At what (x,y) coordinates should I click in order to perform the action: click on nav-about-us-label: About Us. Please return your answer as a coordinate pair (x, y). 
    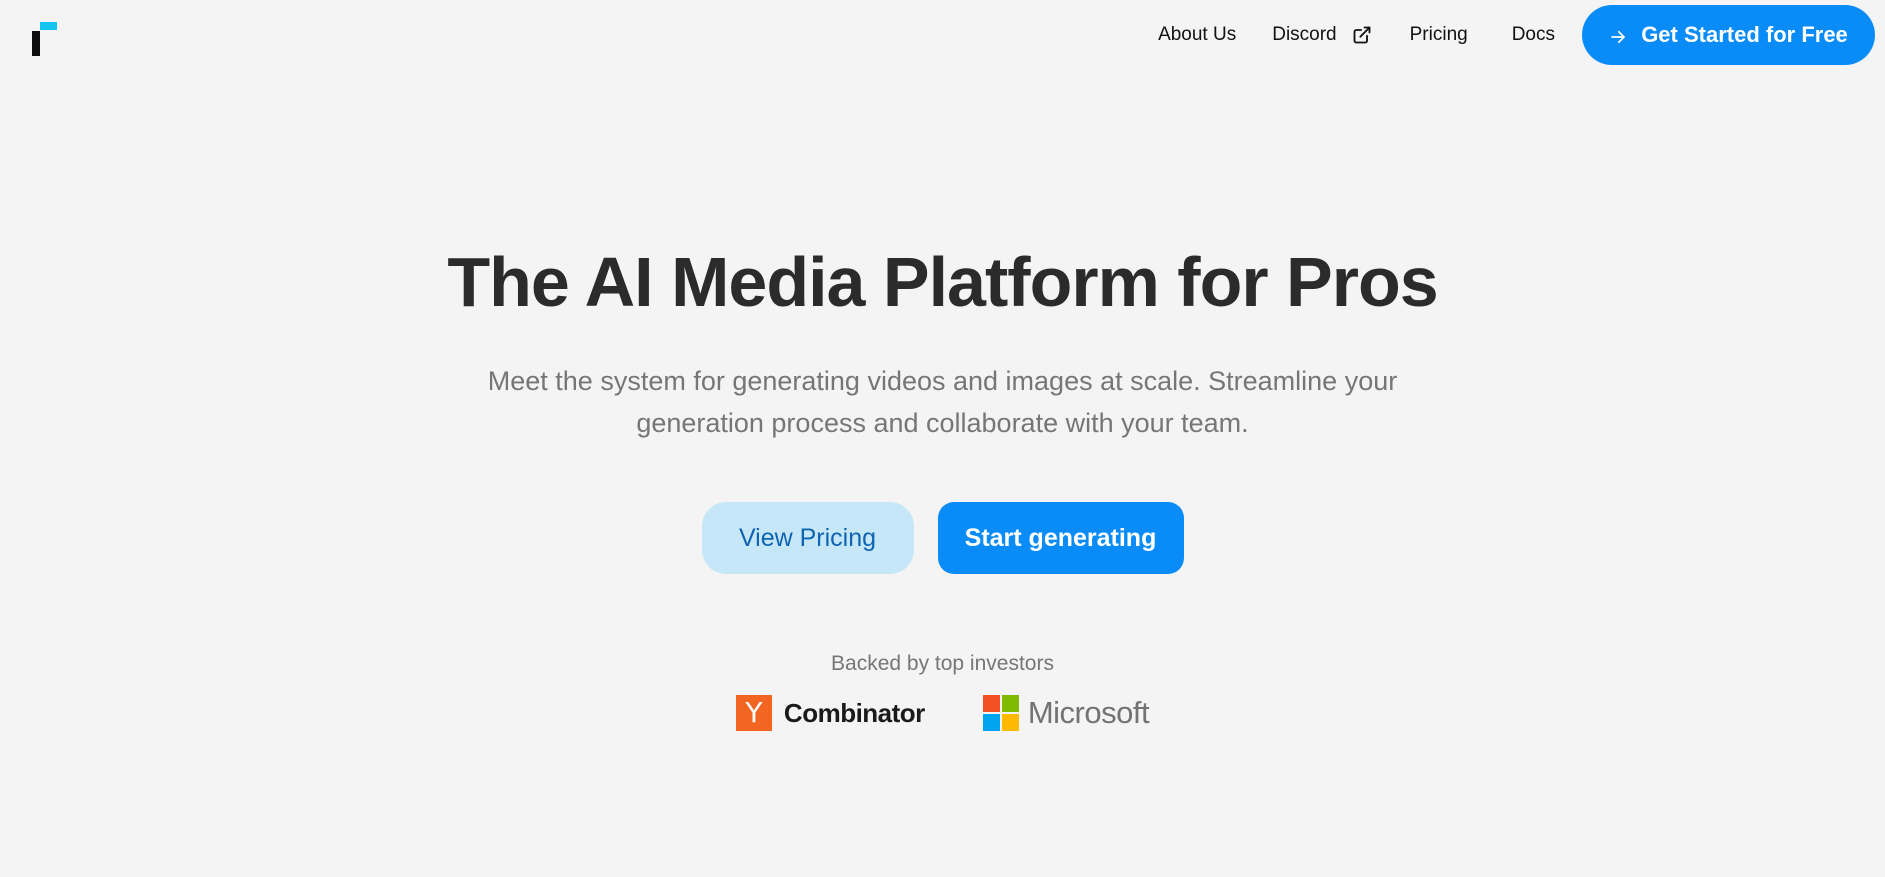
    Looking at the image, I should click on (1197, 34).